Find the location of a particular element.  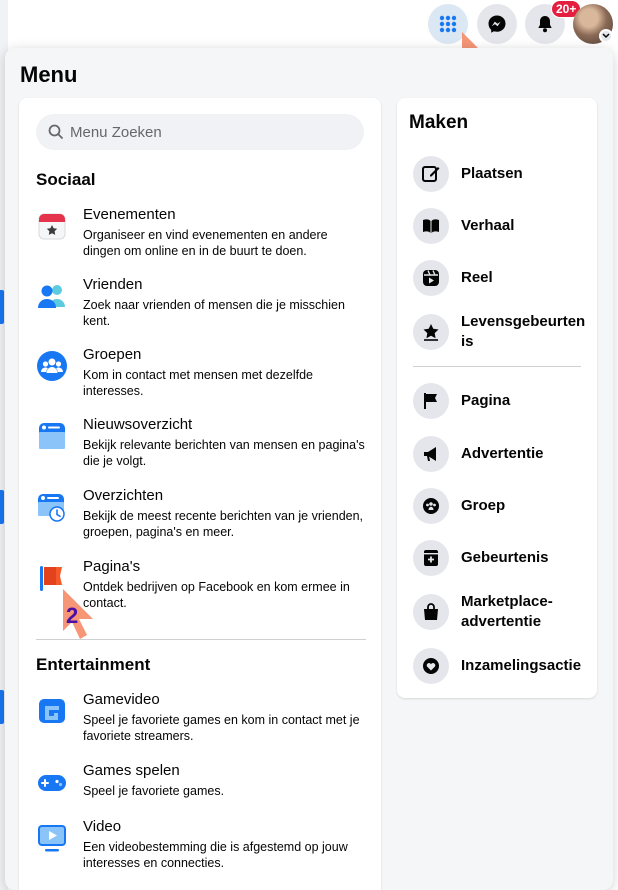

menu-item-title: Video is located at coordinates (102, 826).